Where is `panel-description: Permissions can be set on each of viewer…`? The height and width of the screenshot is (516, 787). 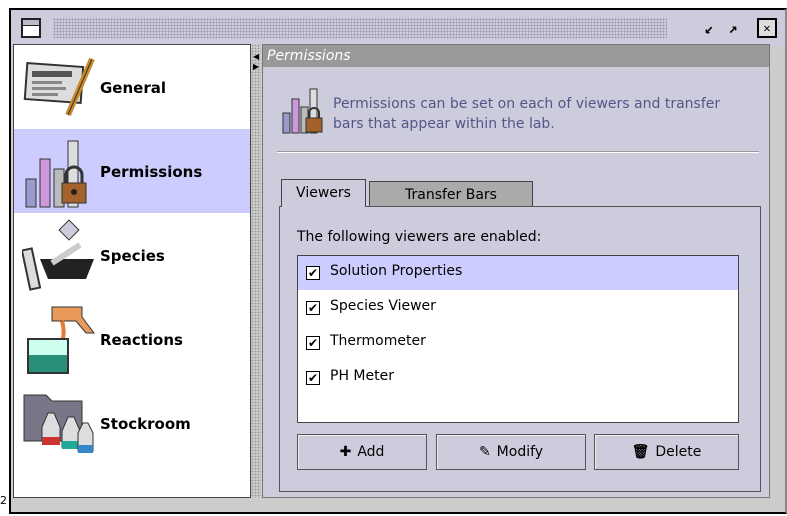 panel-description: Permissions can be set on each of viewer… is located at coordinates (527, 114).